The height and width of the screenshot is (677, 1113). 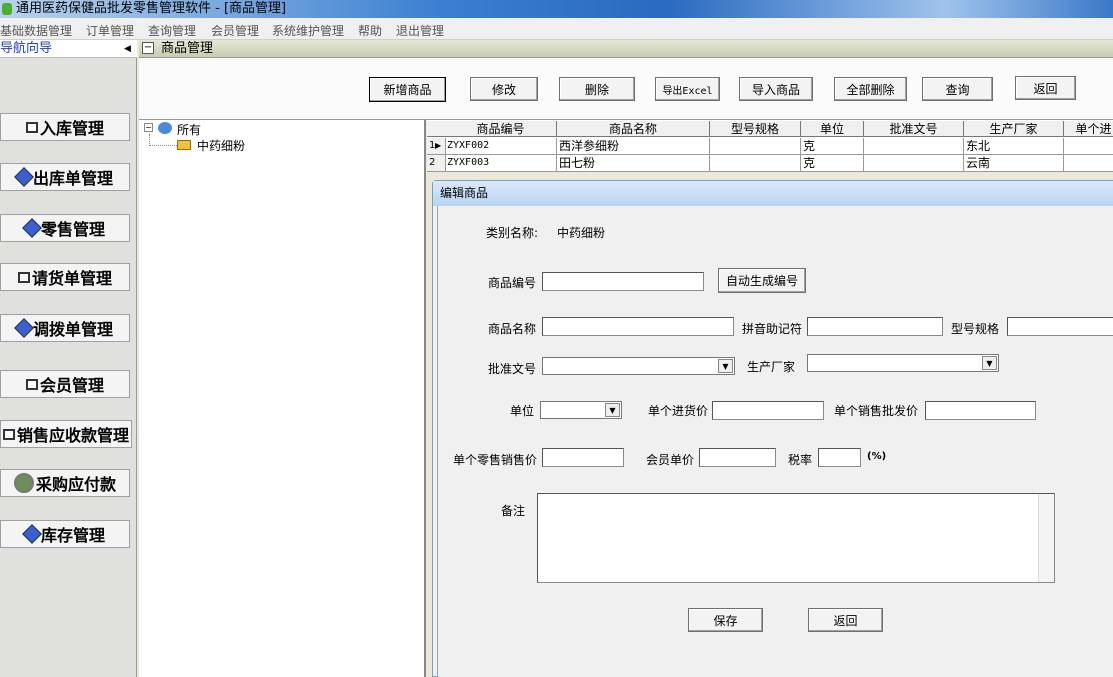 What do you see at coordinates (504, 89) in the screenshot?
I see `edit-button: 修改` at bounding box center [504, 89].